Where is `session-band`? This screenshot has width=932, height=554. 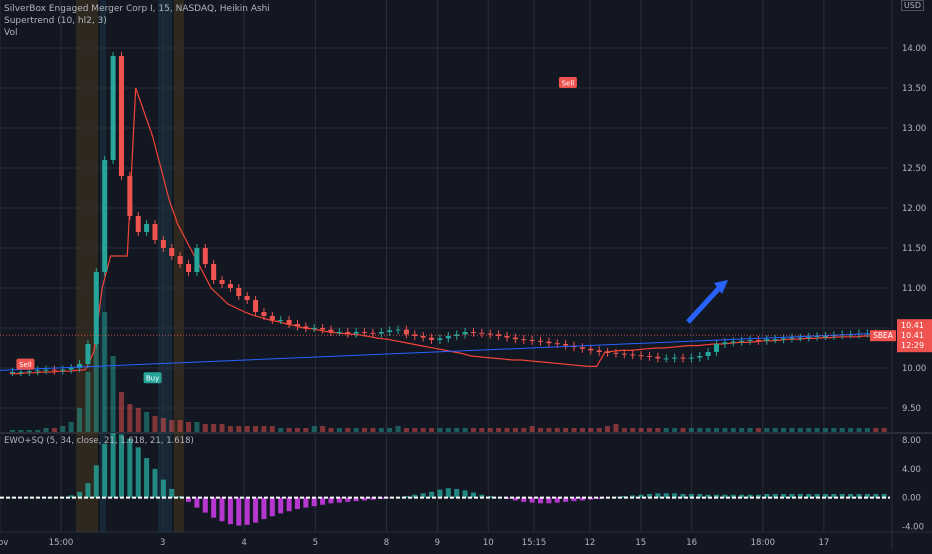 session-band is located at coordinates (87, 266).